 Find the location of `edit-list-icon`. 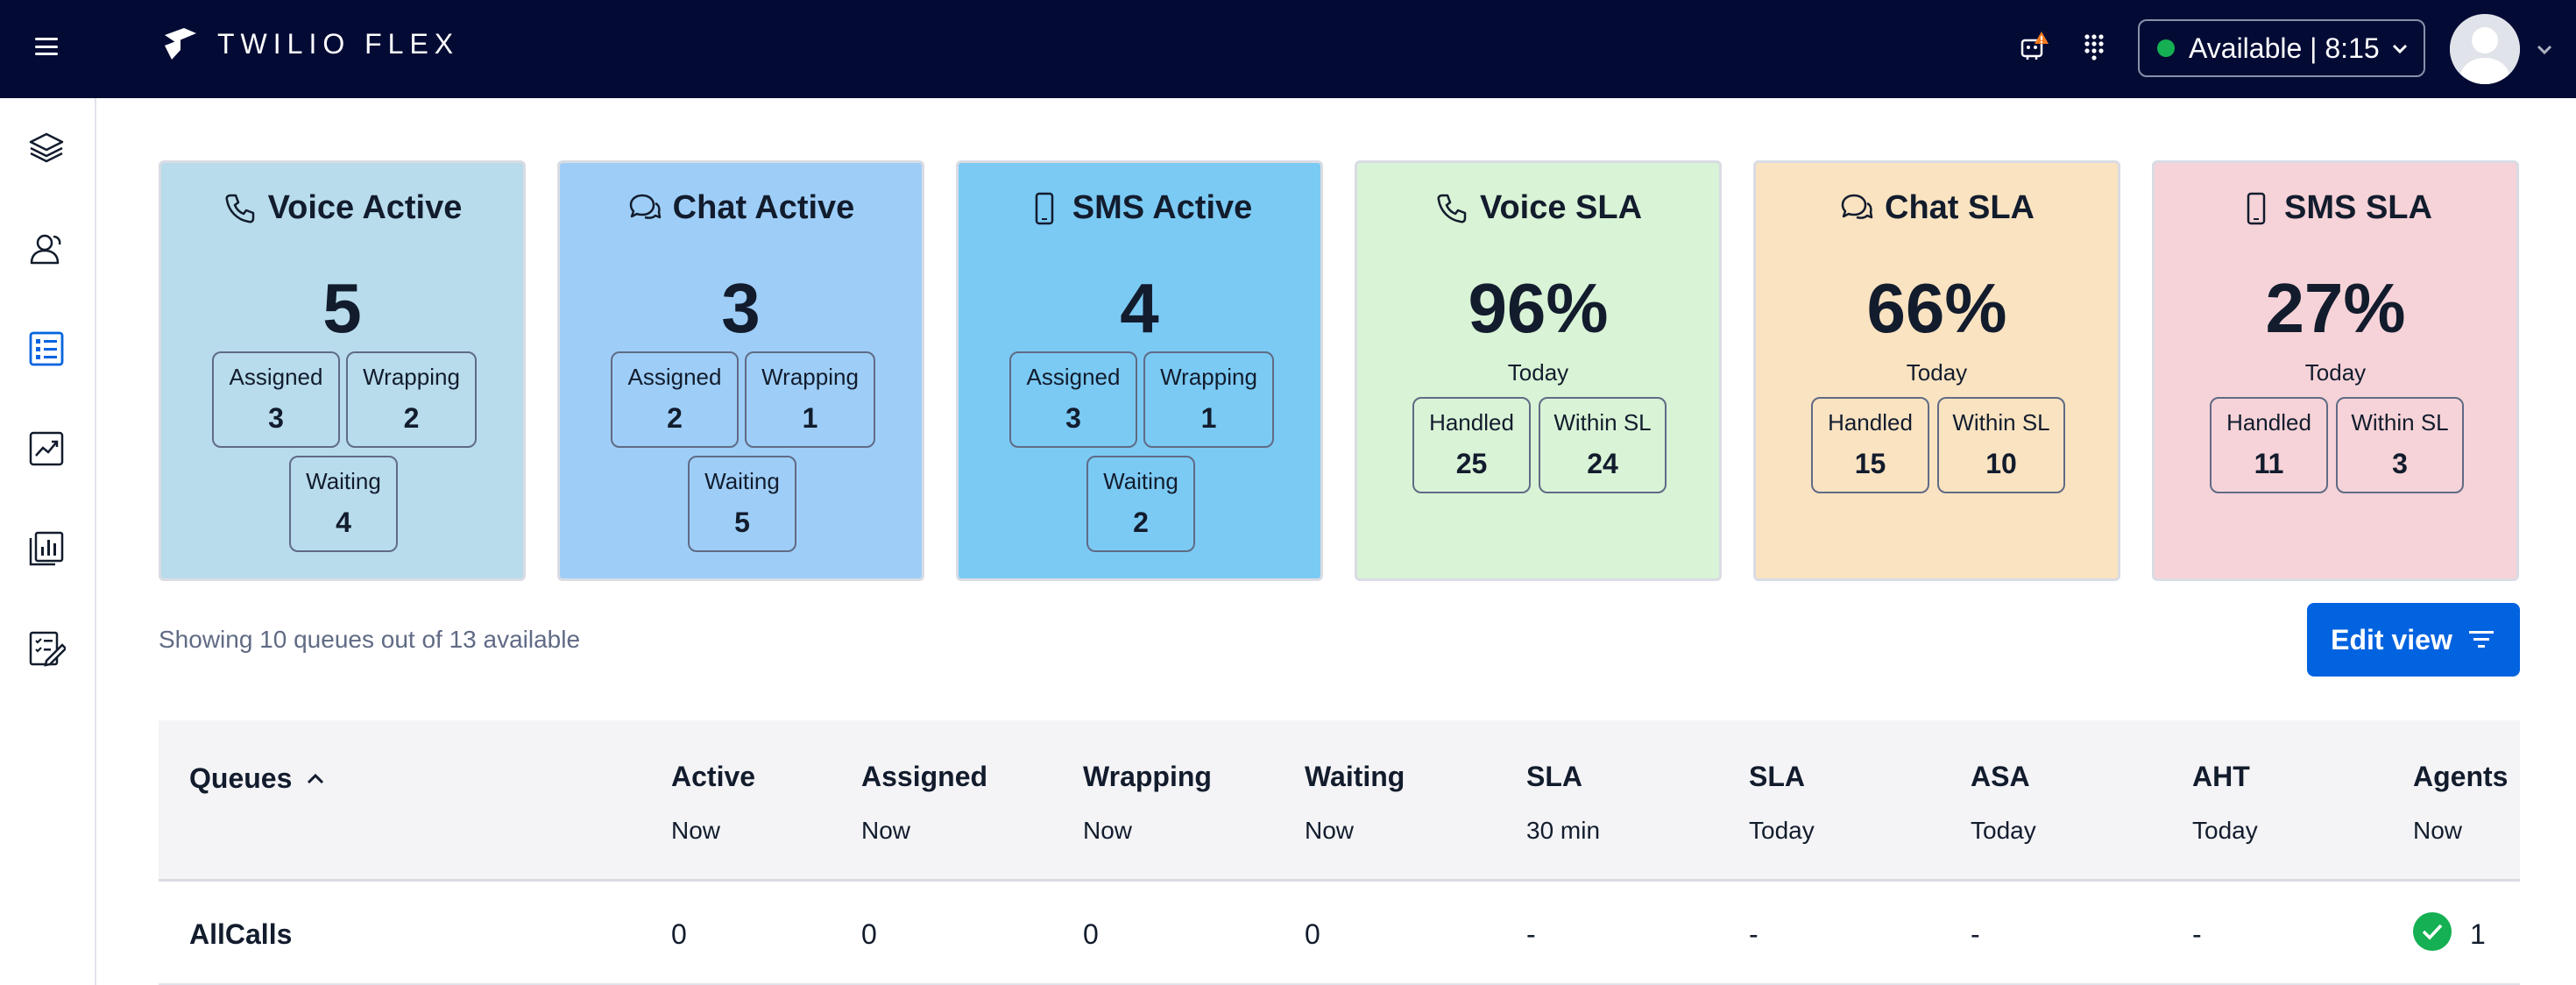

edit-list-icon is located at coordinates (46, 648).